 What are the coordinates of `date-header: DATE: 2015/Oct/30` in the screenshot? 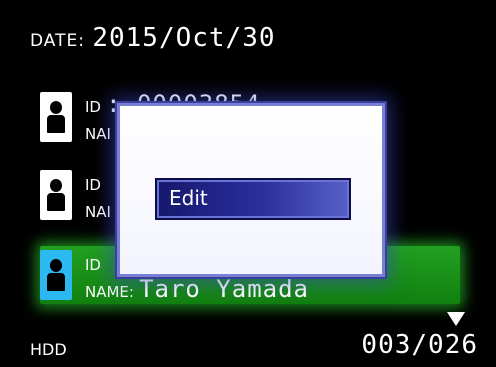 It's located at (153, 39).